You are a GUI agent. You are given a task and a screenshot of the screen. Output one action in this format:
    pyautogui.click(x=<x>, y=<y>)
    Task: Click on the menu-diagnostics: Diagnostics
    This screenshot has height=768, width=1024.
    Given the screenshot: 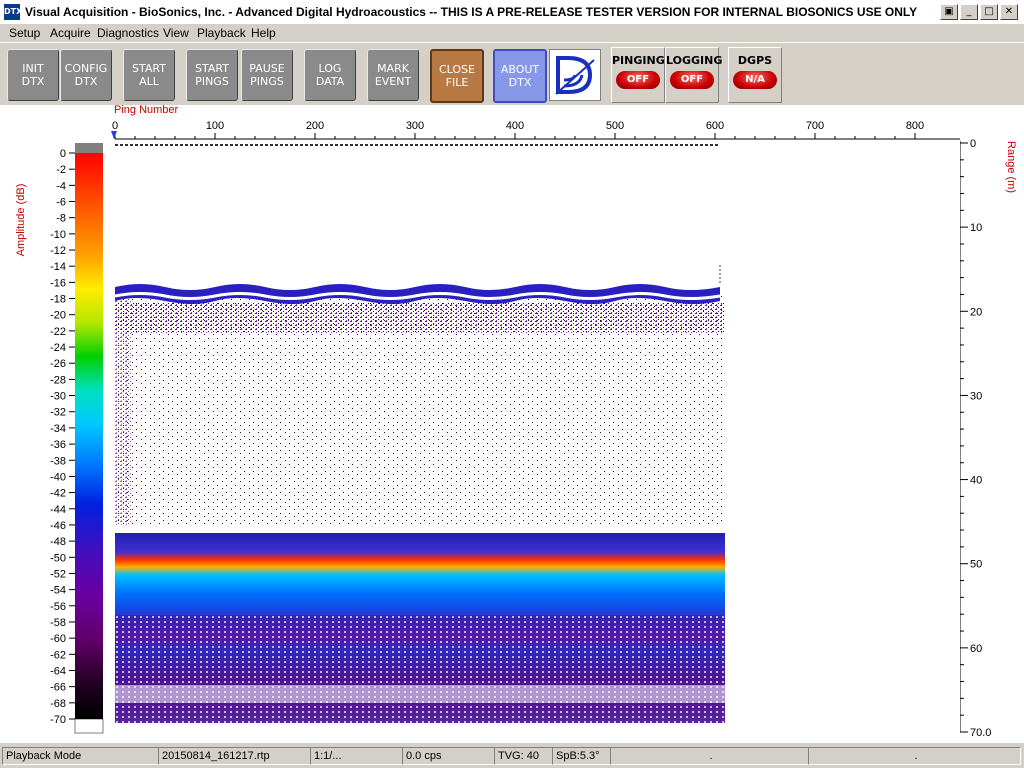 What is the action you would take?
    pyautogui.click(x=128, y=33)
    